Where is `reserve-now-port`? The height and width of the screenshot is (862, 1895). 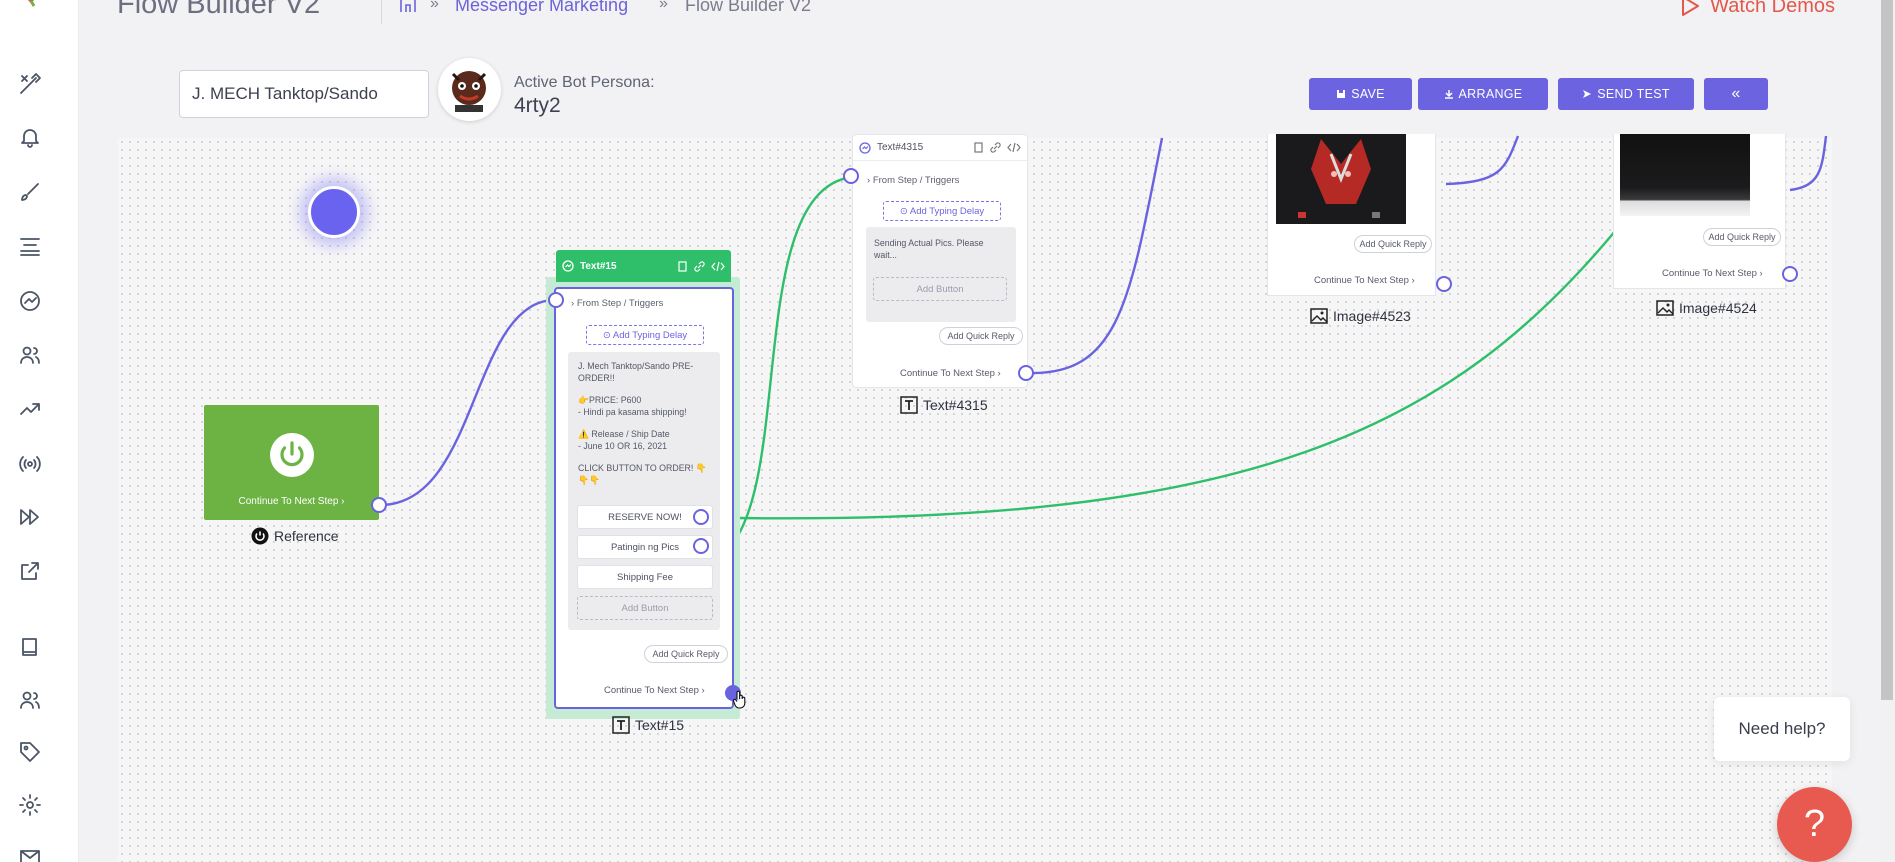 reserve-now-port is located at coordinates (701, 517).